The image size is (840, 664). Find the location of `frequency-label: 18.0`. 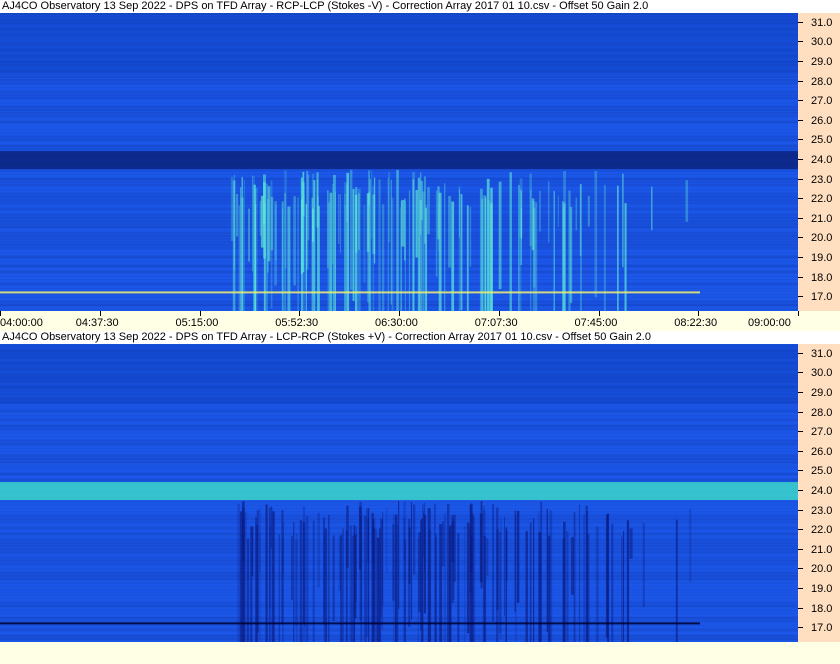

frequency-label: 18.0 is located at coordinates (822, 277).